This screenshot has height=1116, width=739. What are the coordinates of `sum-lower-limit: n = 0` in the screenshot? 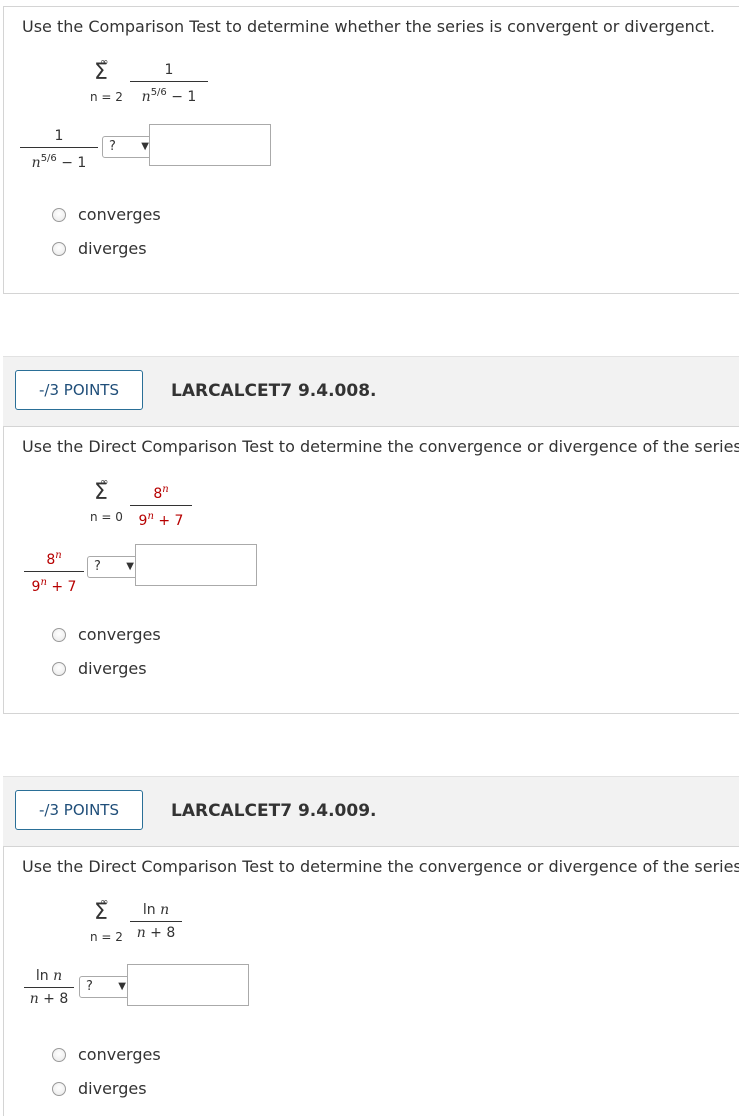 It's located at (106, 517).